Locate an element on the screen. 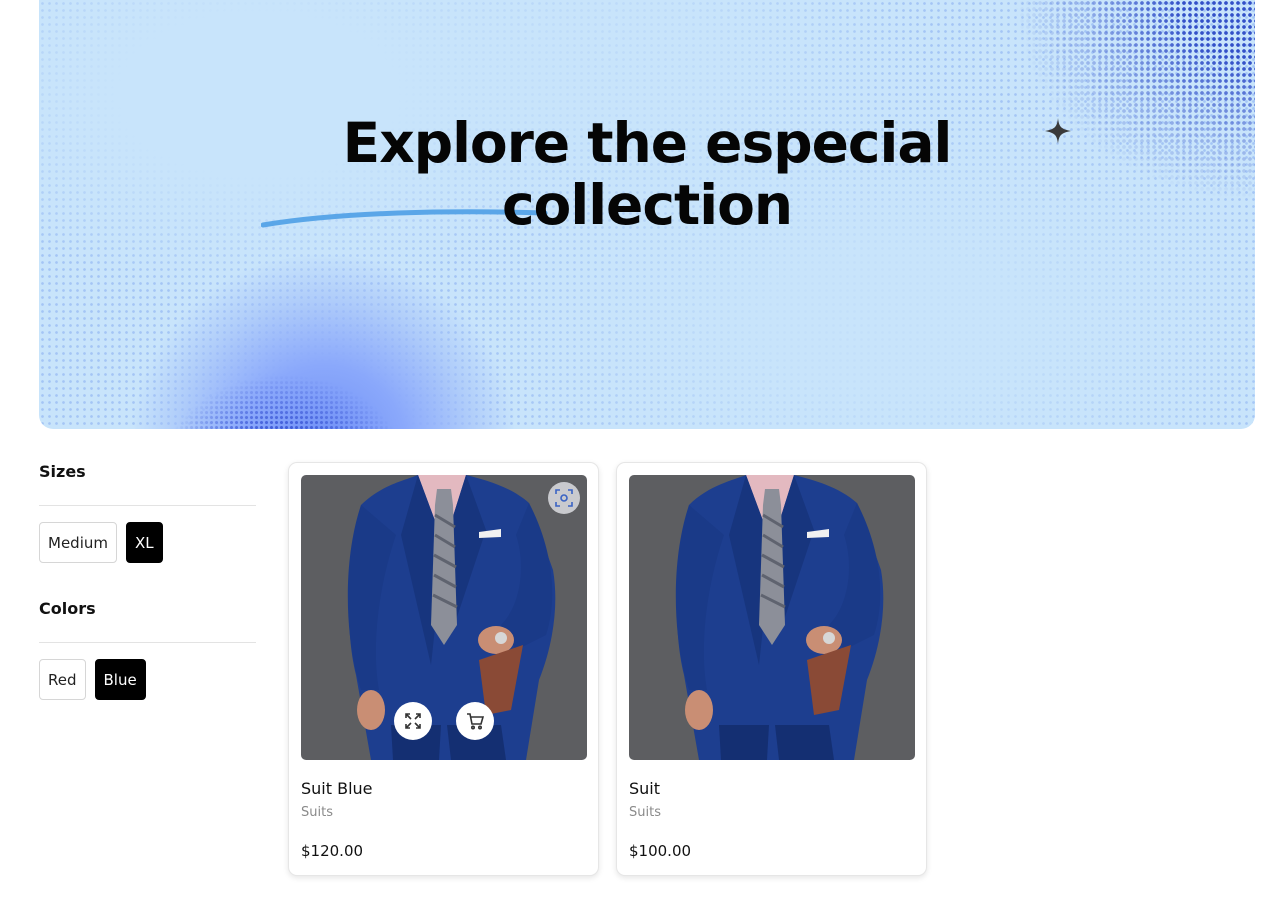 This screenshot has height=920, width=1283. size-option-medium: Medium is located at coordinates (78, 542).